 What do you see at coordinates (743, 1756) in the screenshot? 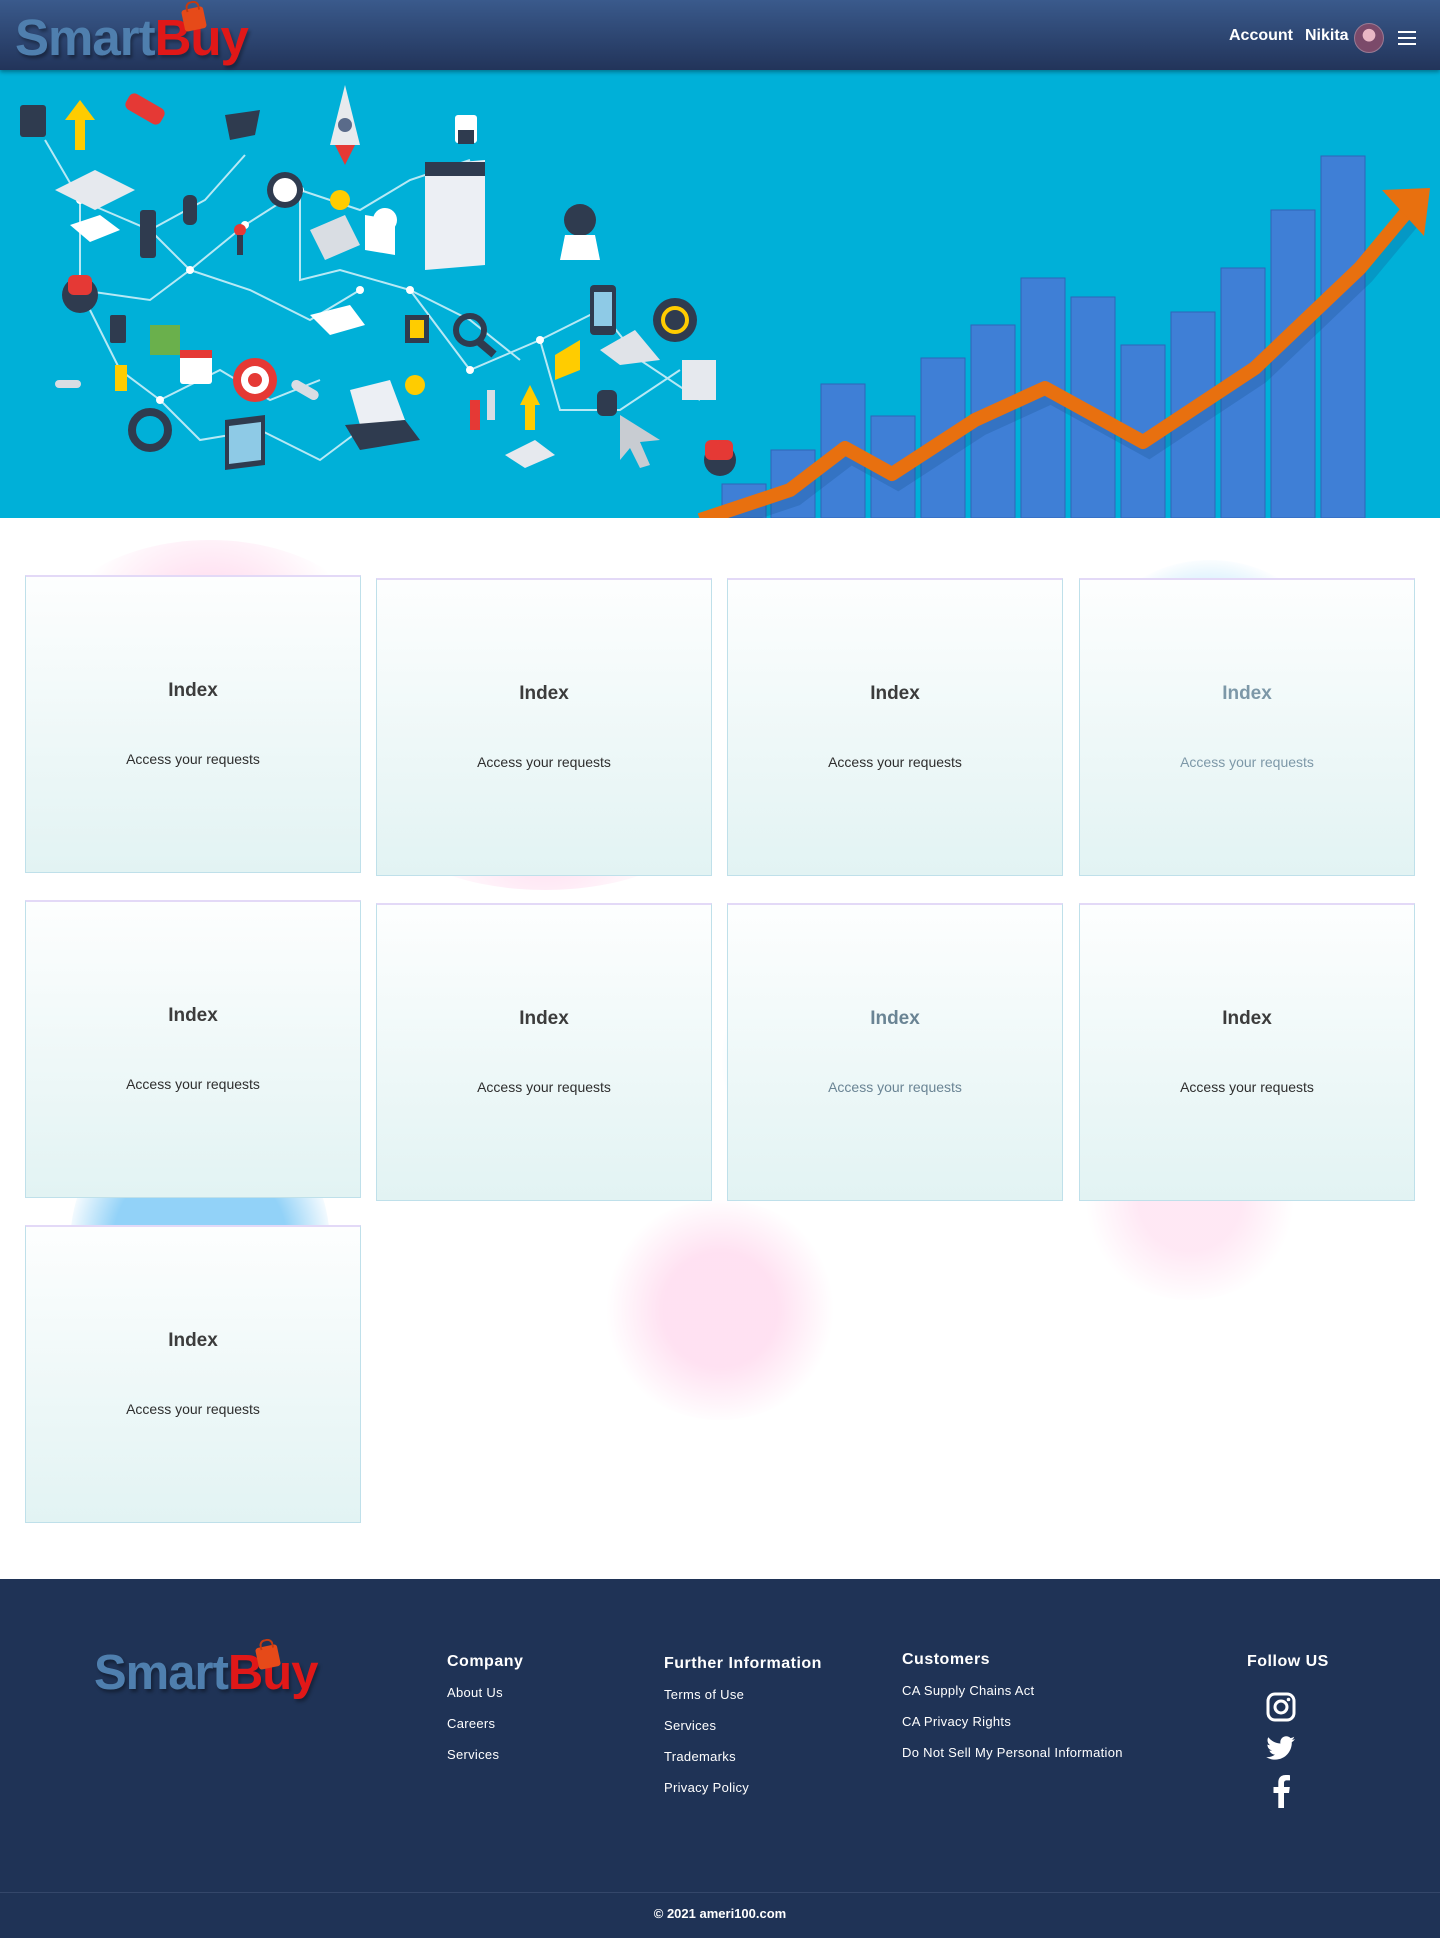
I see `footer-link-trademarks: Trademarks` at bounding box center [743, 1756].